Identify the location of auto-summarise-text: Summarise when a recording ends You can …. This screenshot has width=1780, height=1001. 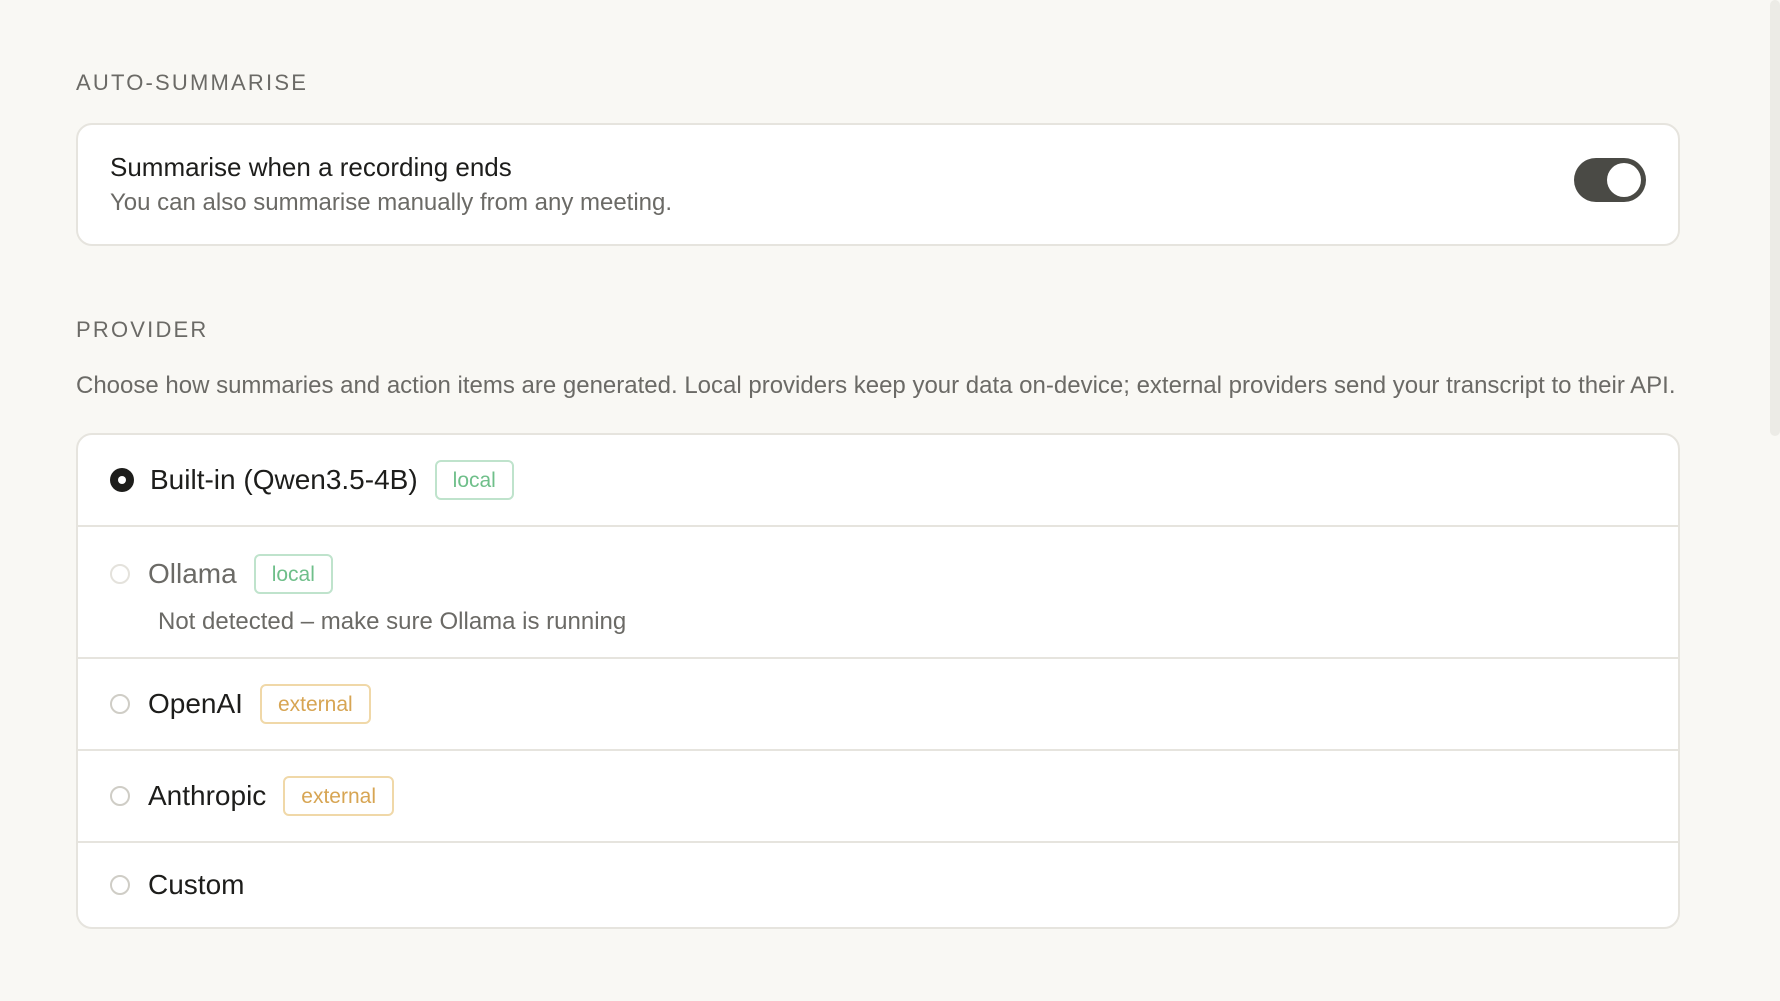
(391, 185).